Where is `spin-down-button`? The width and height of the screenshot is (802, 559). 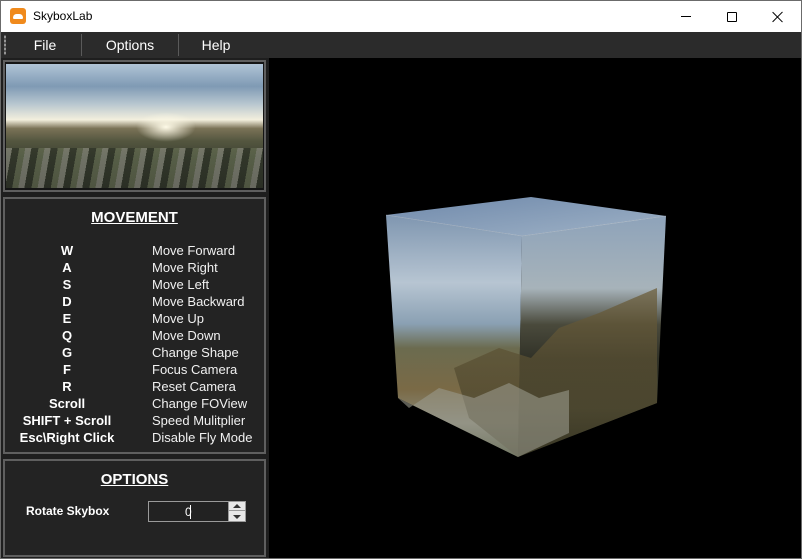 spin-down-button is located at coordinates (237, 516).